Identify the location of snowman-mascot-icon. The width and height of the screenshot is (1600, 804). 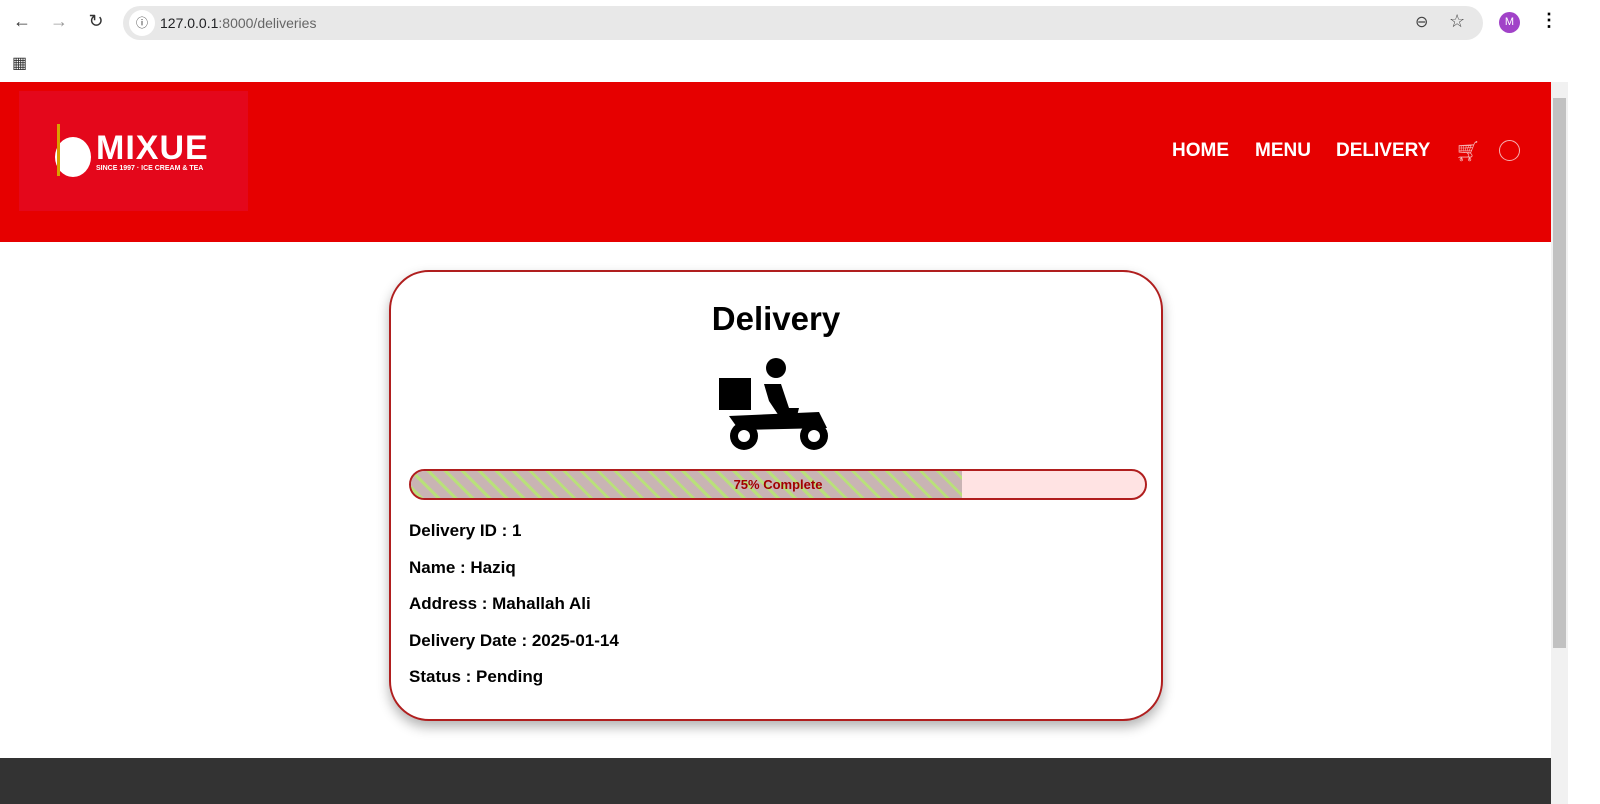
(73, 157).